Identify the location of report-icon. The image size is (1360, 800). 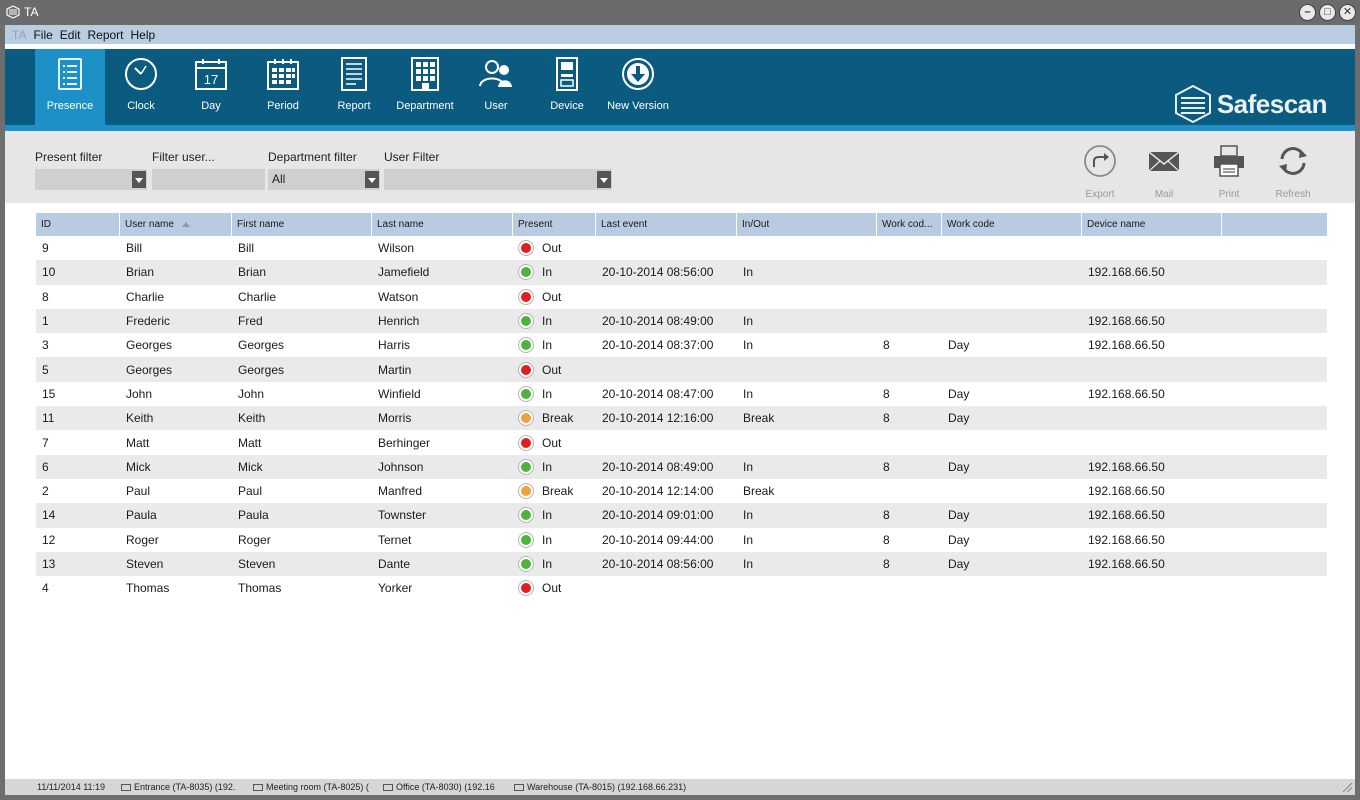
(354, 74).